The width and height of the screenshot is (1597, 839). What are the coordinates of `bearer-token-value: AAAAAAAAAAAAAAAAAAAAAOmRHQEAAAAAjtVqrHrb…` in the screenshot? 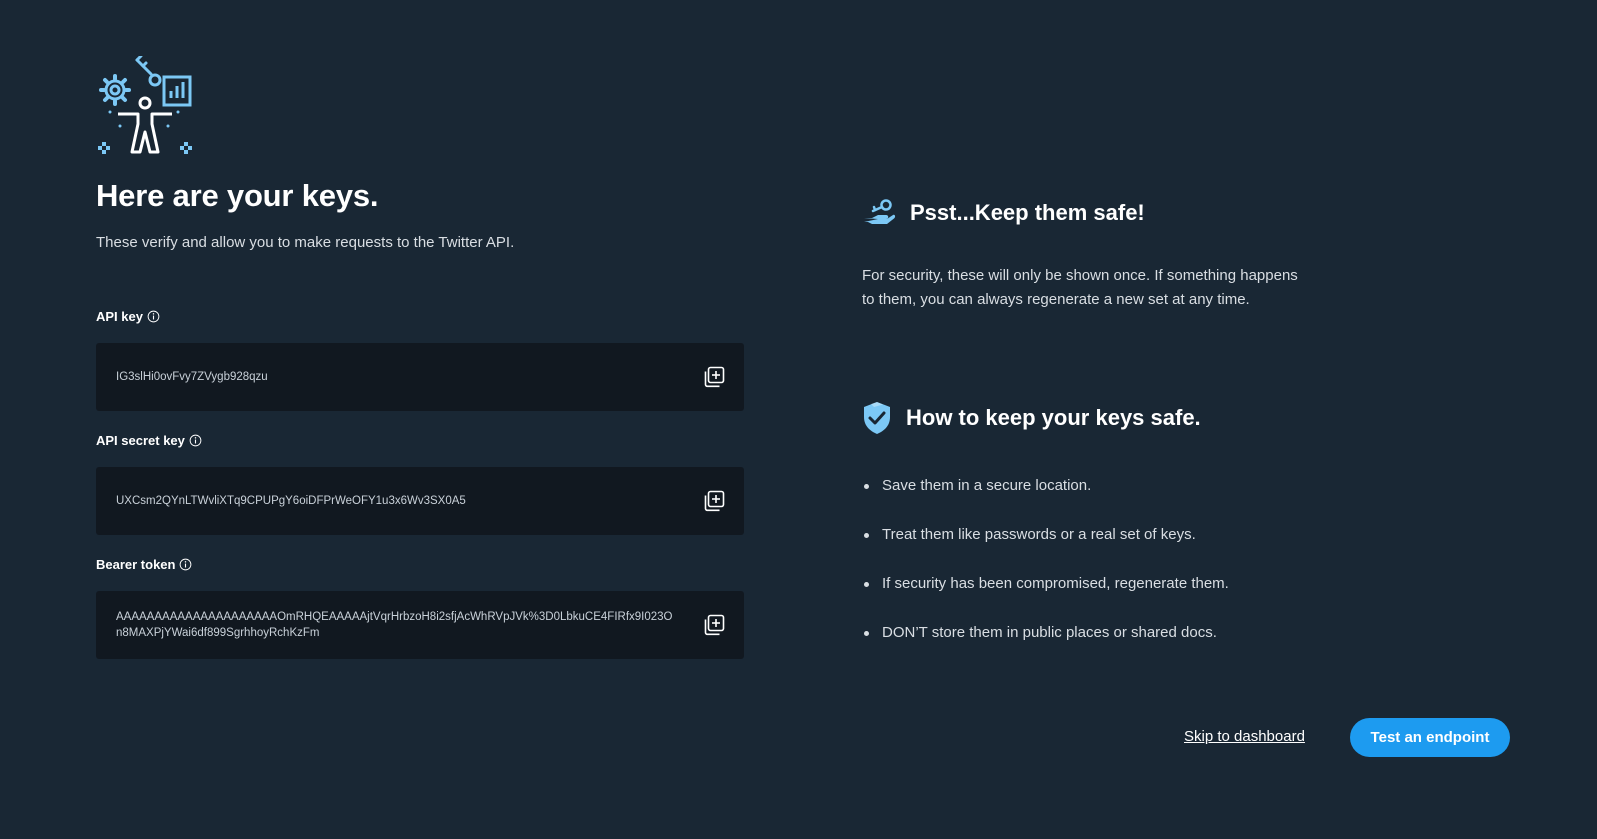 It's located at (396, 625).